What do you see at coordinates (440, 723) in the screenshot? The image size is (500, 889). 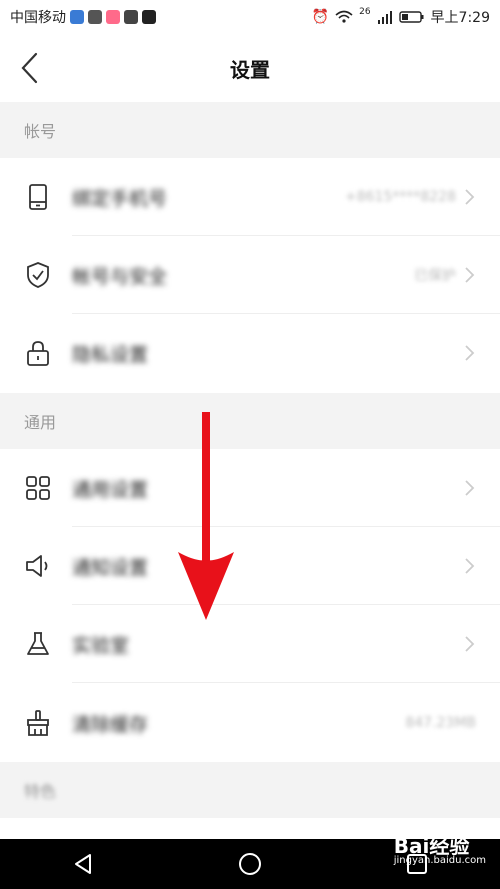 I see `row-value: 847.23MB` at bounding box center [440, 723].